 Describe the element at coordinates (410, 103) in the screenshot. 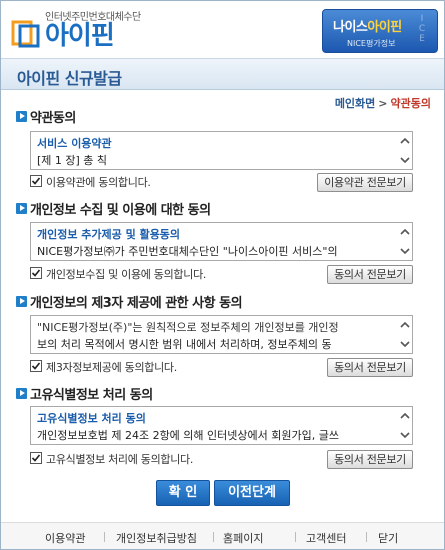

I see `breadcrumb-current: 약관동의` at that location.